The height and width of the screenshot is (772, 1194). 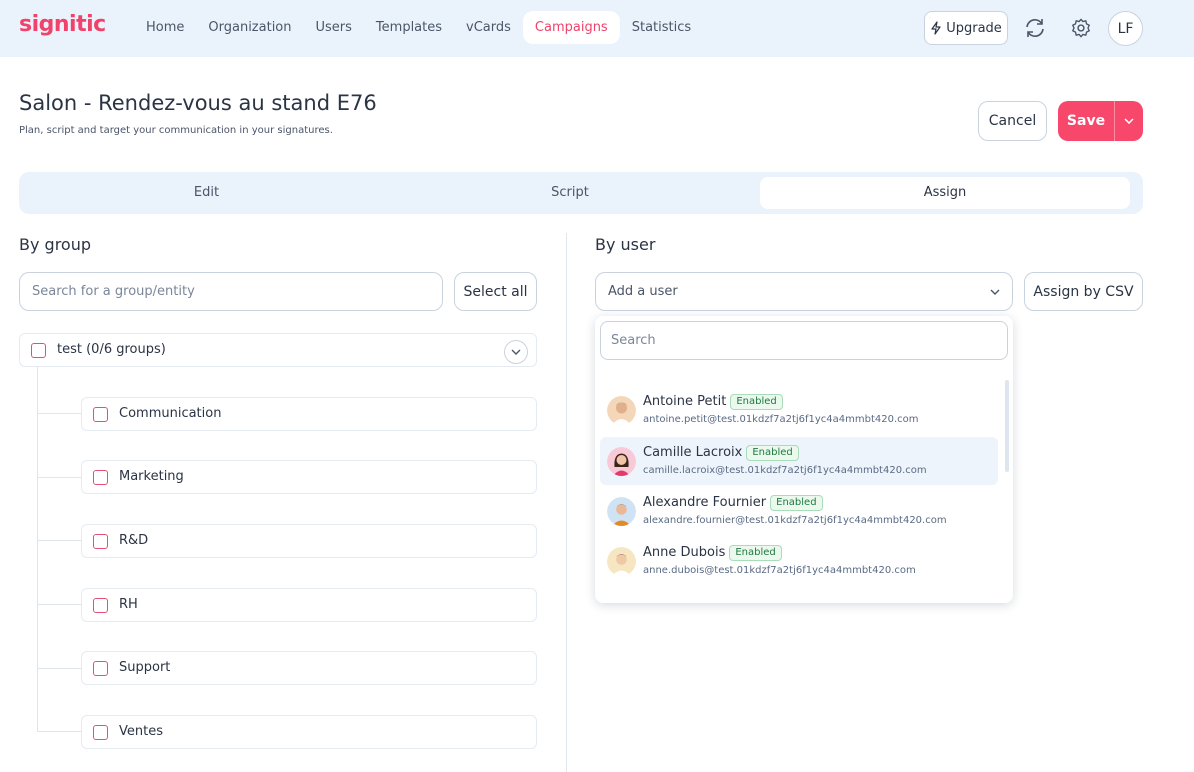 What do you see at coordinates (1007, 426) in the screenshot?
I see `dropdown-scrollbar` at bounding box center [1007, 426].